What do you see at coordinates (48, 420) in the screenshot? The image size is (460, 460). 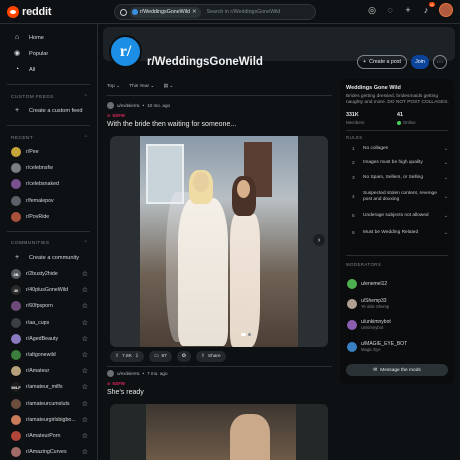 I see `community-item: r/amateurgirlsbigbo... ☆` at bounding box center [48, 420].